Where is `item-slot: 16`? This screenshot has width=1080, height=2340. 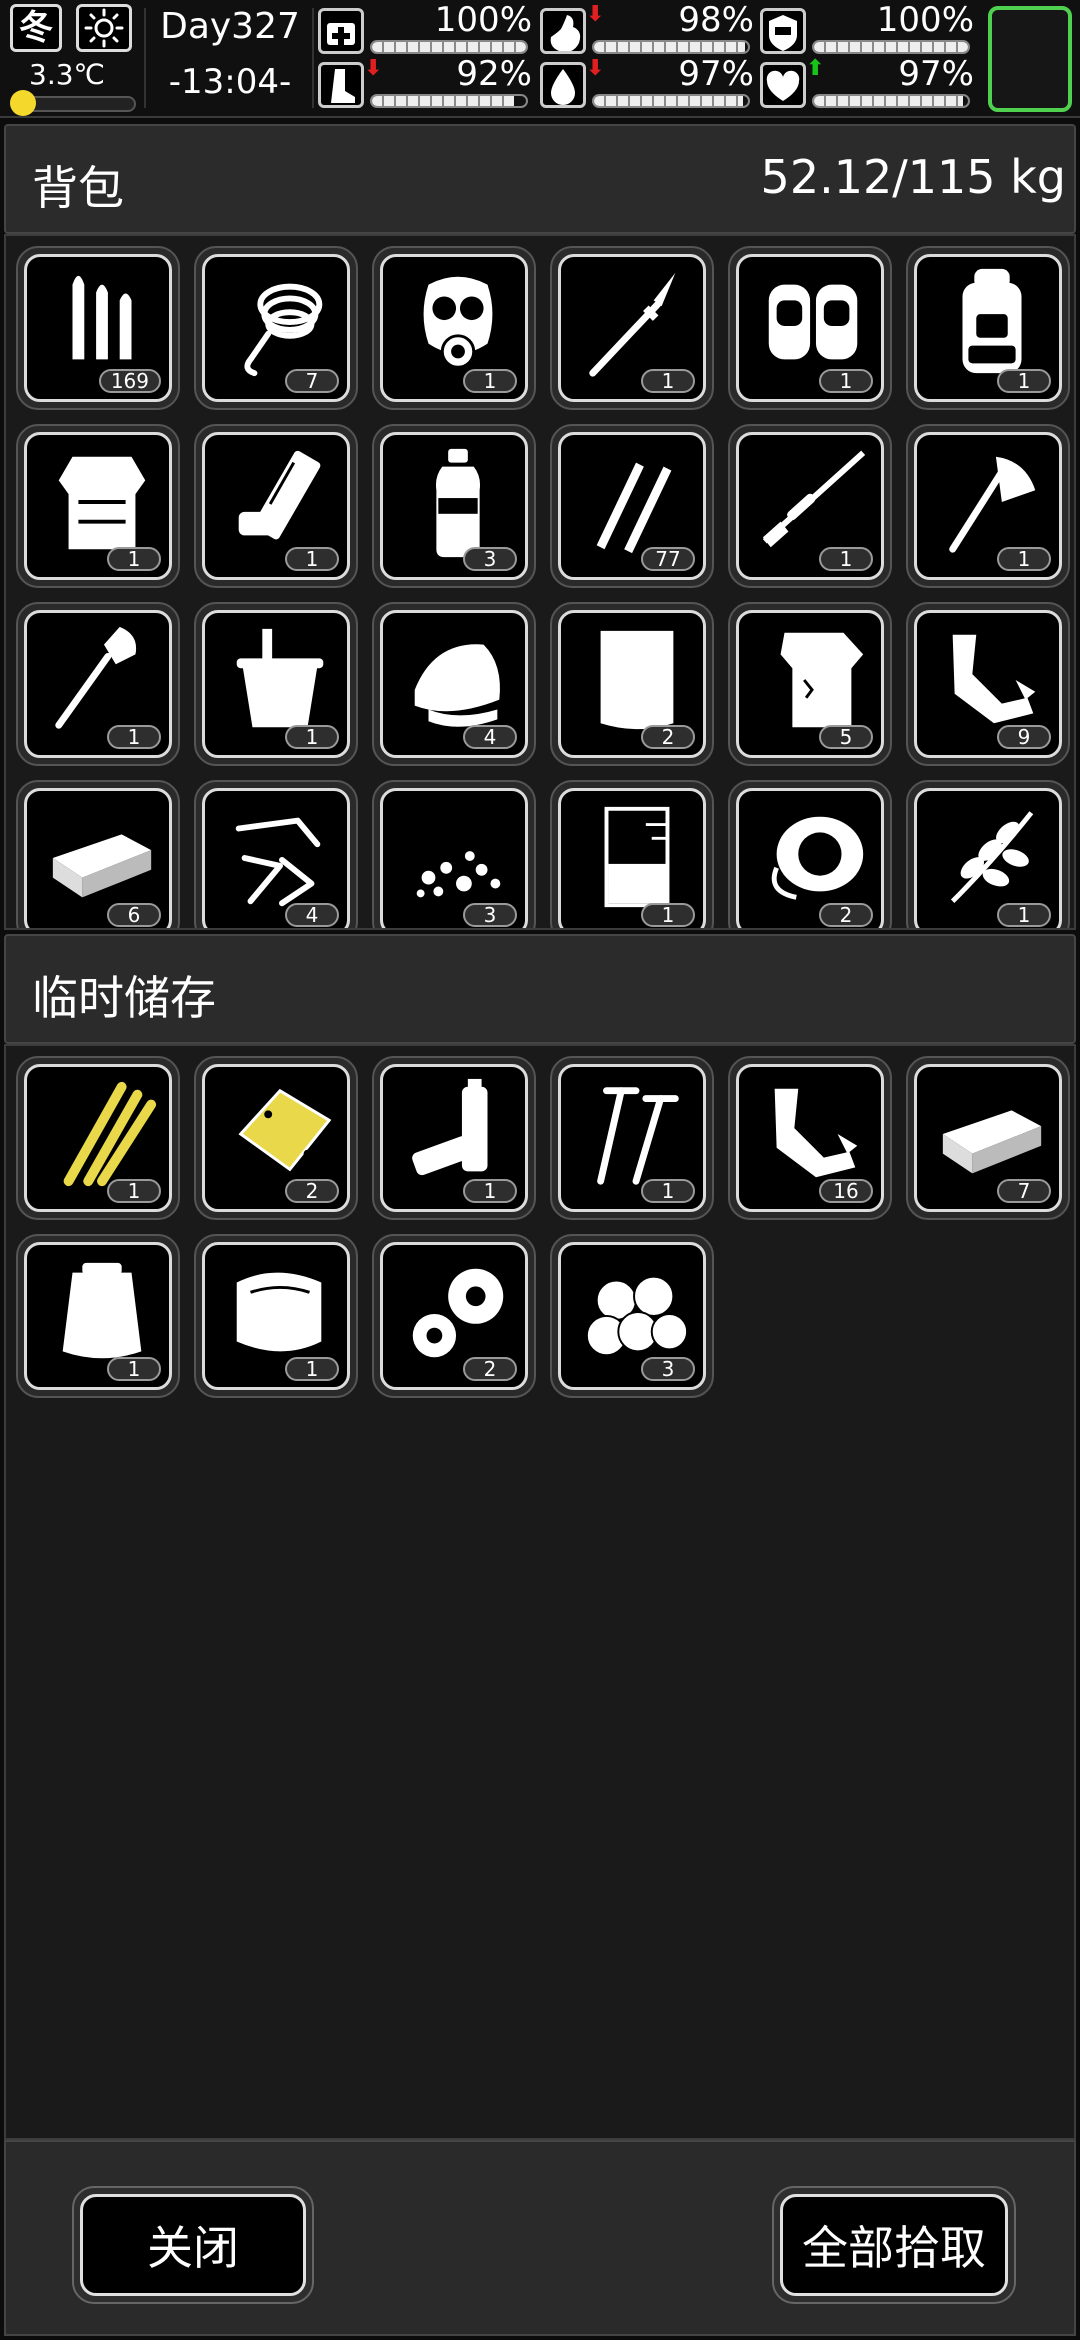 item-slot: 16 is located at coordinates (810, 1138).